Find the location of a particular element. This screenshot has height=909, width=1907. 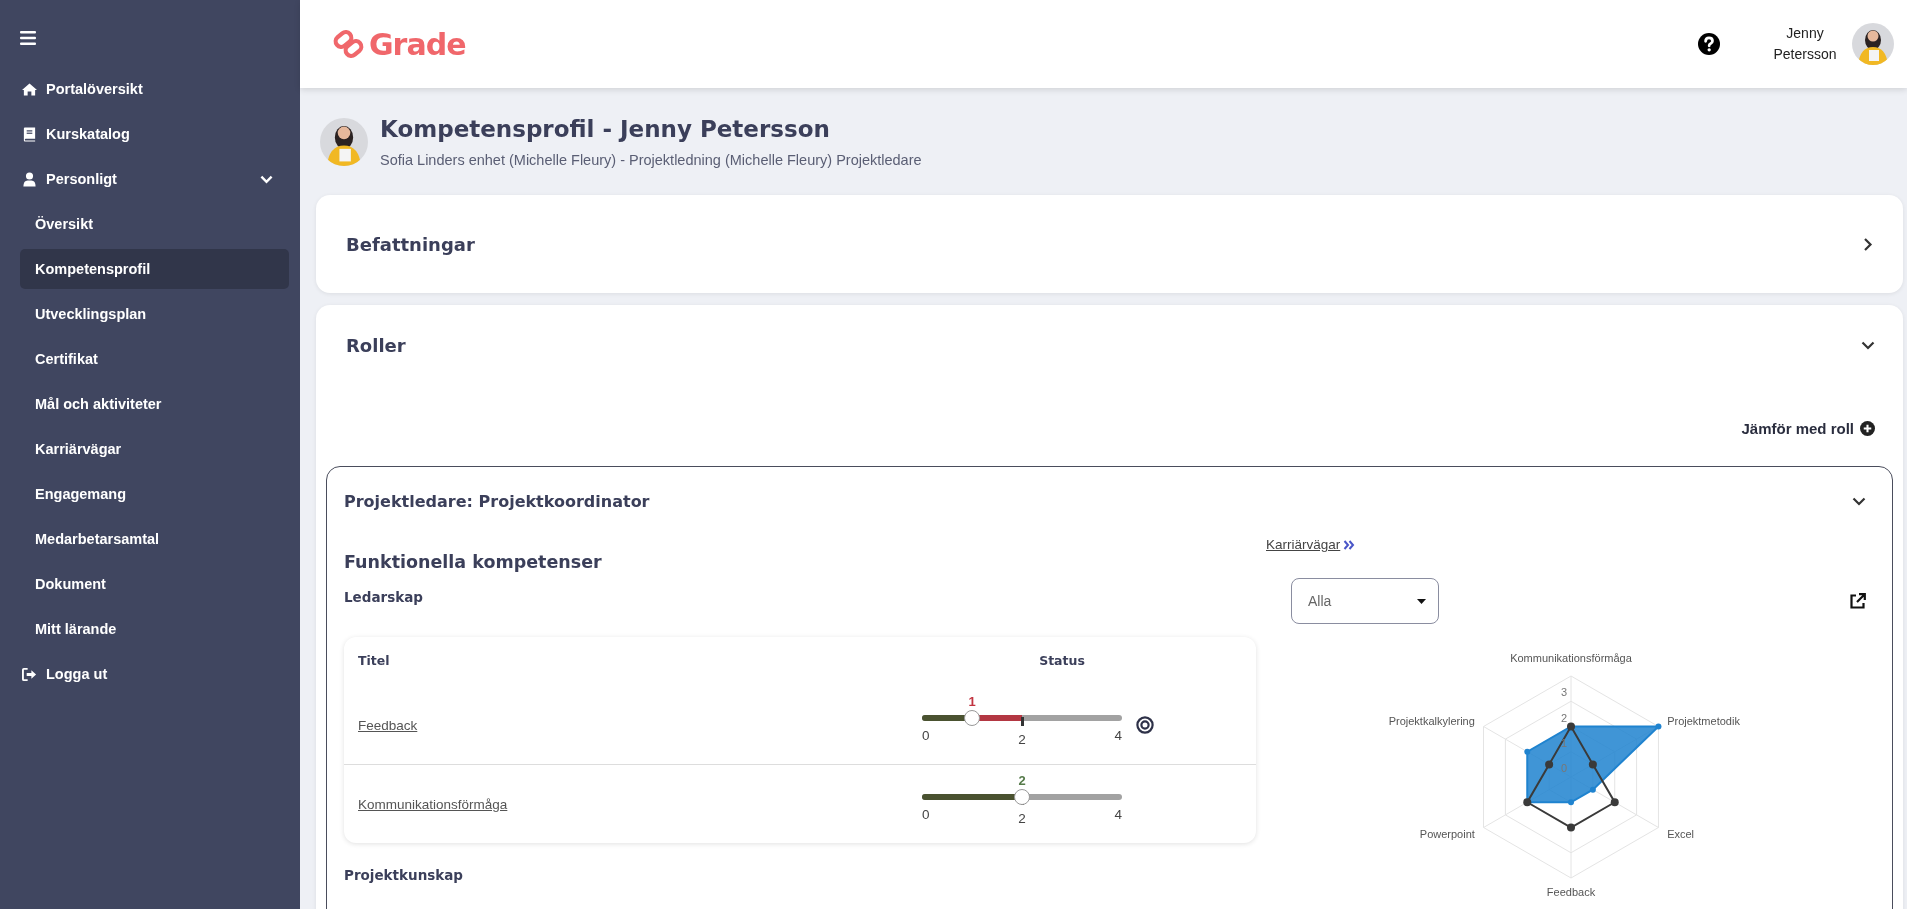

home-icon is located at coordinates (29, 89).